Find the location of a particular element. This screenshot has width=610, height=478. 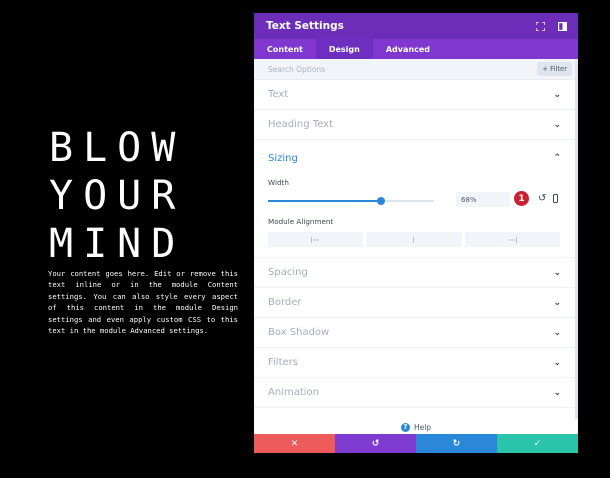

section-label: Animation is located at coordinates (293, 392).